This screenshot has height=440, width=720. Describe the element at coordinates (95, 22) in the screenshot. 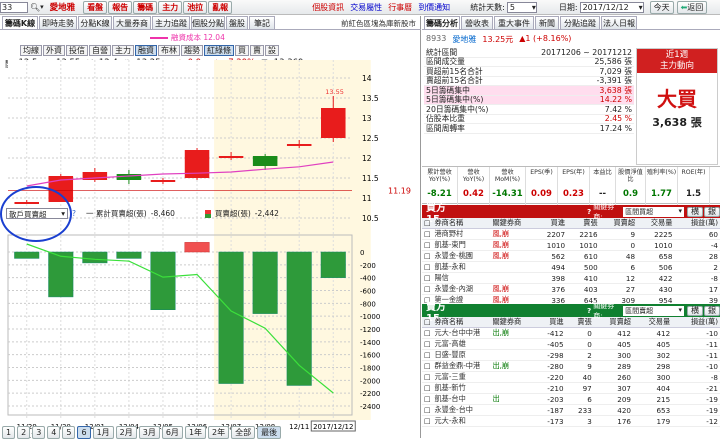

I see `left-tab-2: 分點K線` at that location.